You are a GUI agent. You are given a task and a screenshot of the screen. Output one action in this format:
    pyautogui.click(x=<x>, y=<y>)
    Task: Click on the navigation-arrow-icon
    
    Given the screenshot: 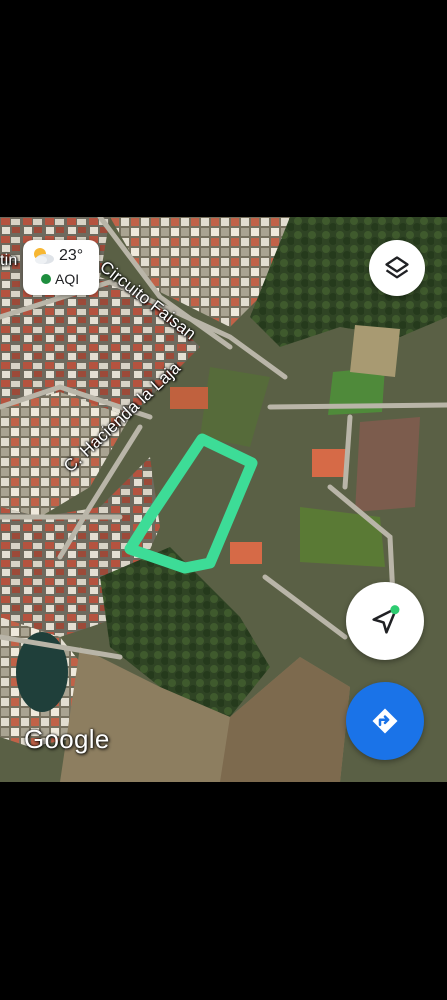 What is the action you would take?
    pyautogui.click(x=386, y=619)
    